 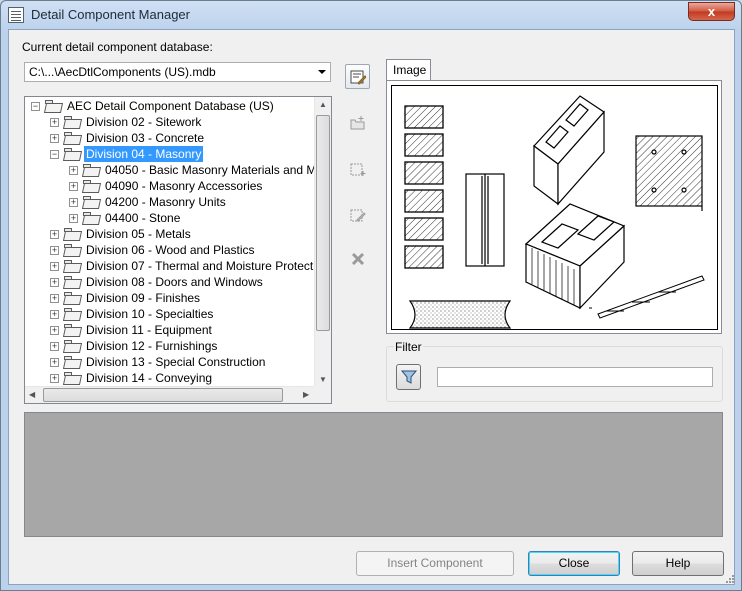 I want to click on tree-item-label: AEC Detail Component Database (US), so click(x=170, y=106).